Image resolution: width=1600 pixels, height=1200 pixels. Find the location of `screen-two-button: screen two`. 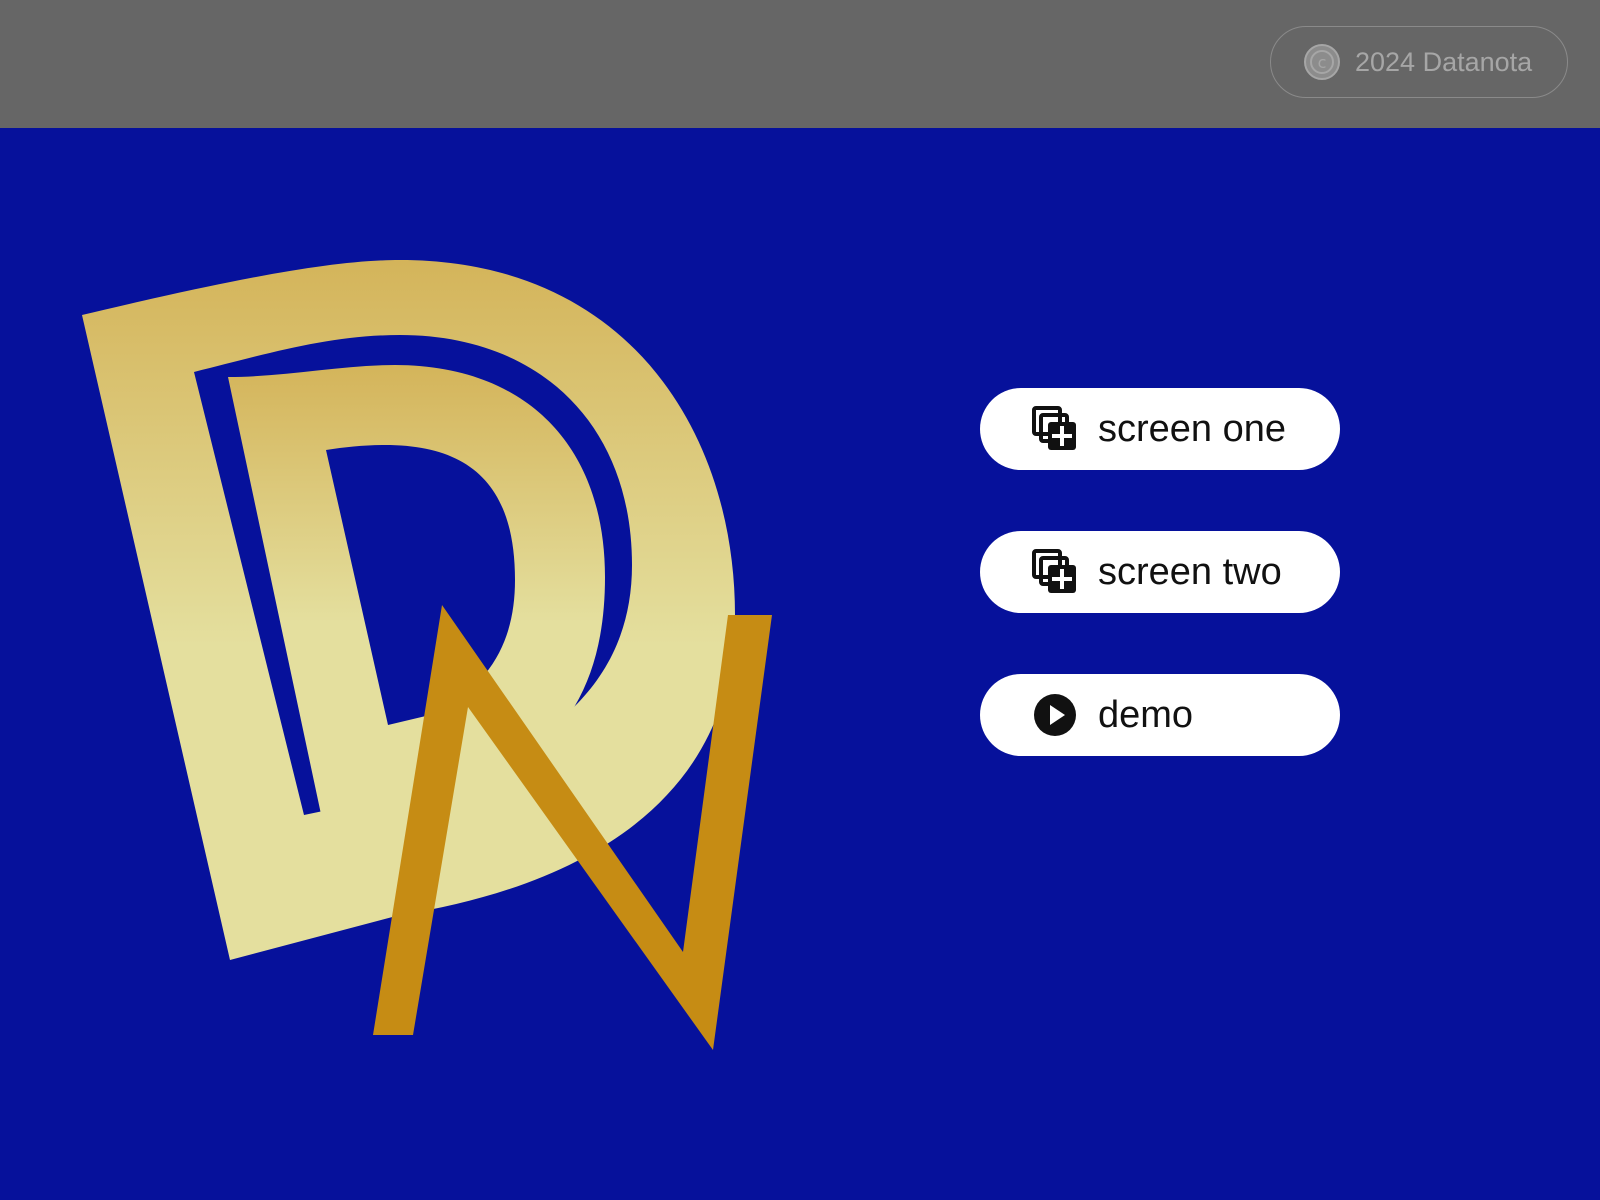

screen-two-button: screen two is located at coordinates (1160, 572).